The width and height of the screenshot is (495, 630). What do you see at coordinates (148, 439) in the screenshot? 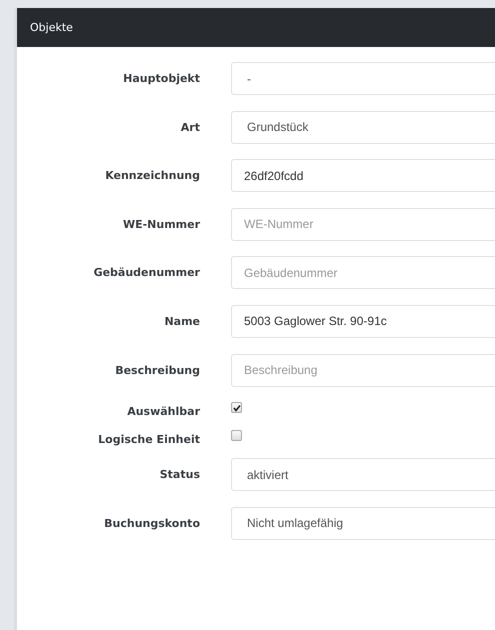
I see `field-label: Logische Einheit` at bounding box center [148, 439].